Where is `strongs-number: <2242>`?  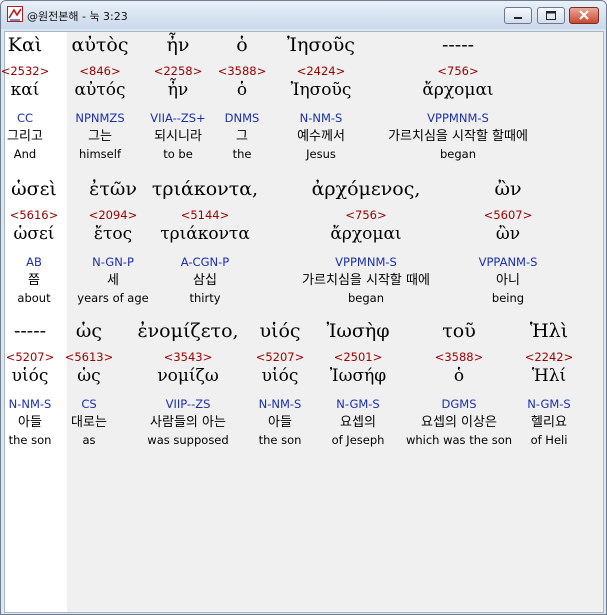 strongs-number: <2242> is located at coordinates (549, 357).